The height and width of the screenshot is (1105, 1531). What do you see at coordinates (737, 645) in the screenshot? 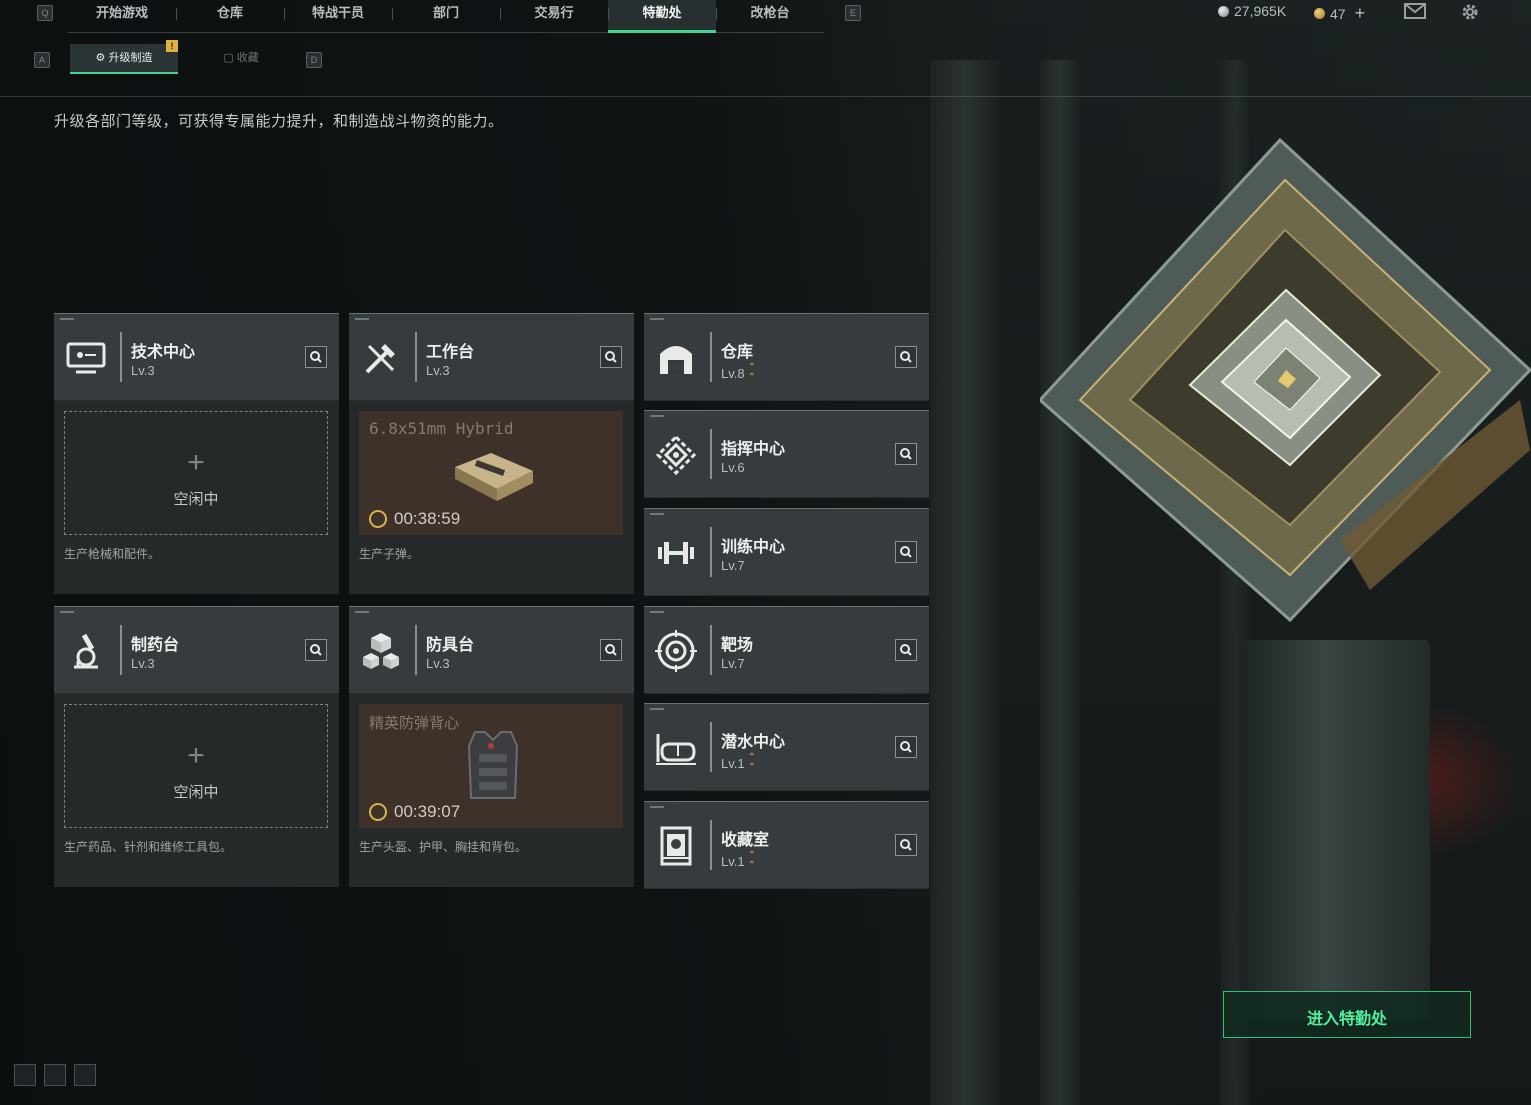
I see `dept-name: 靶场` at bounding box center [737, 645].